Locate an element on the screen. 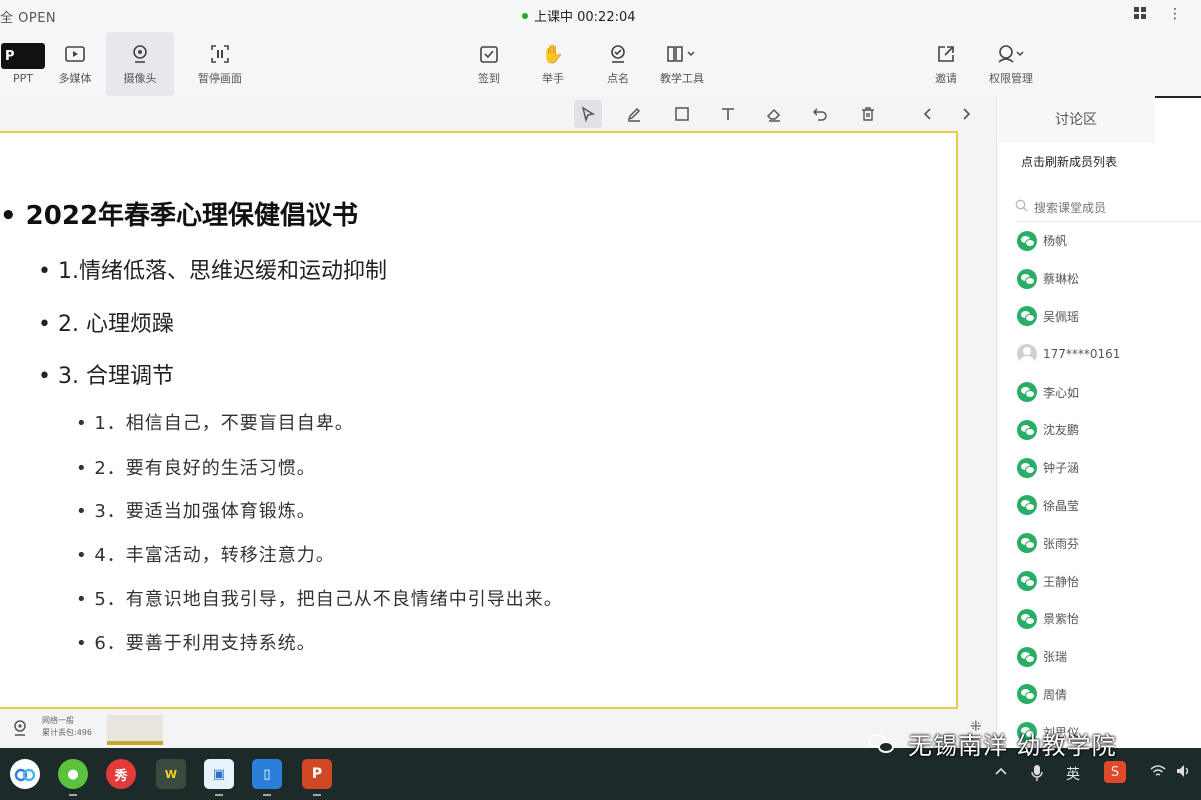 The image size is (1201, 800). list-item: 沈友鹏 is located at coordinates (1107, 430).